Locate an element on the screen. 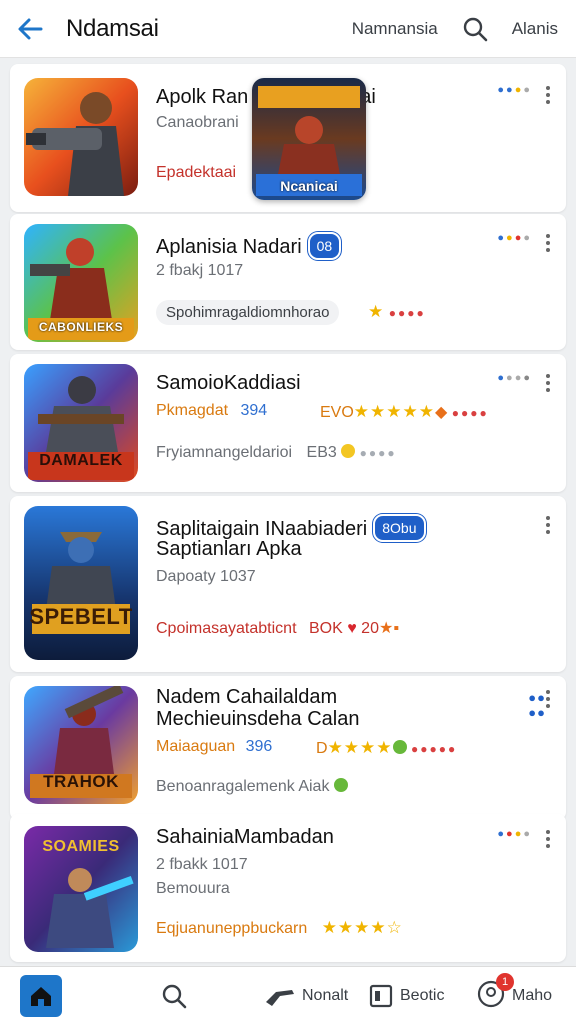  app-thumbnail: TRAHOK is located at coordinates (81, 745).